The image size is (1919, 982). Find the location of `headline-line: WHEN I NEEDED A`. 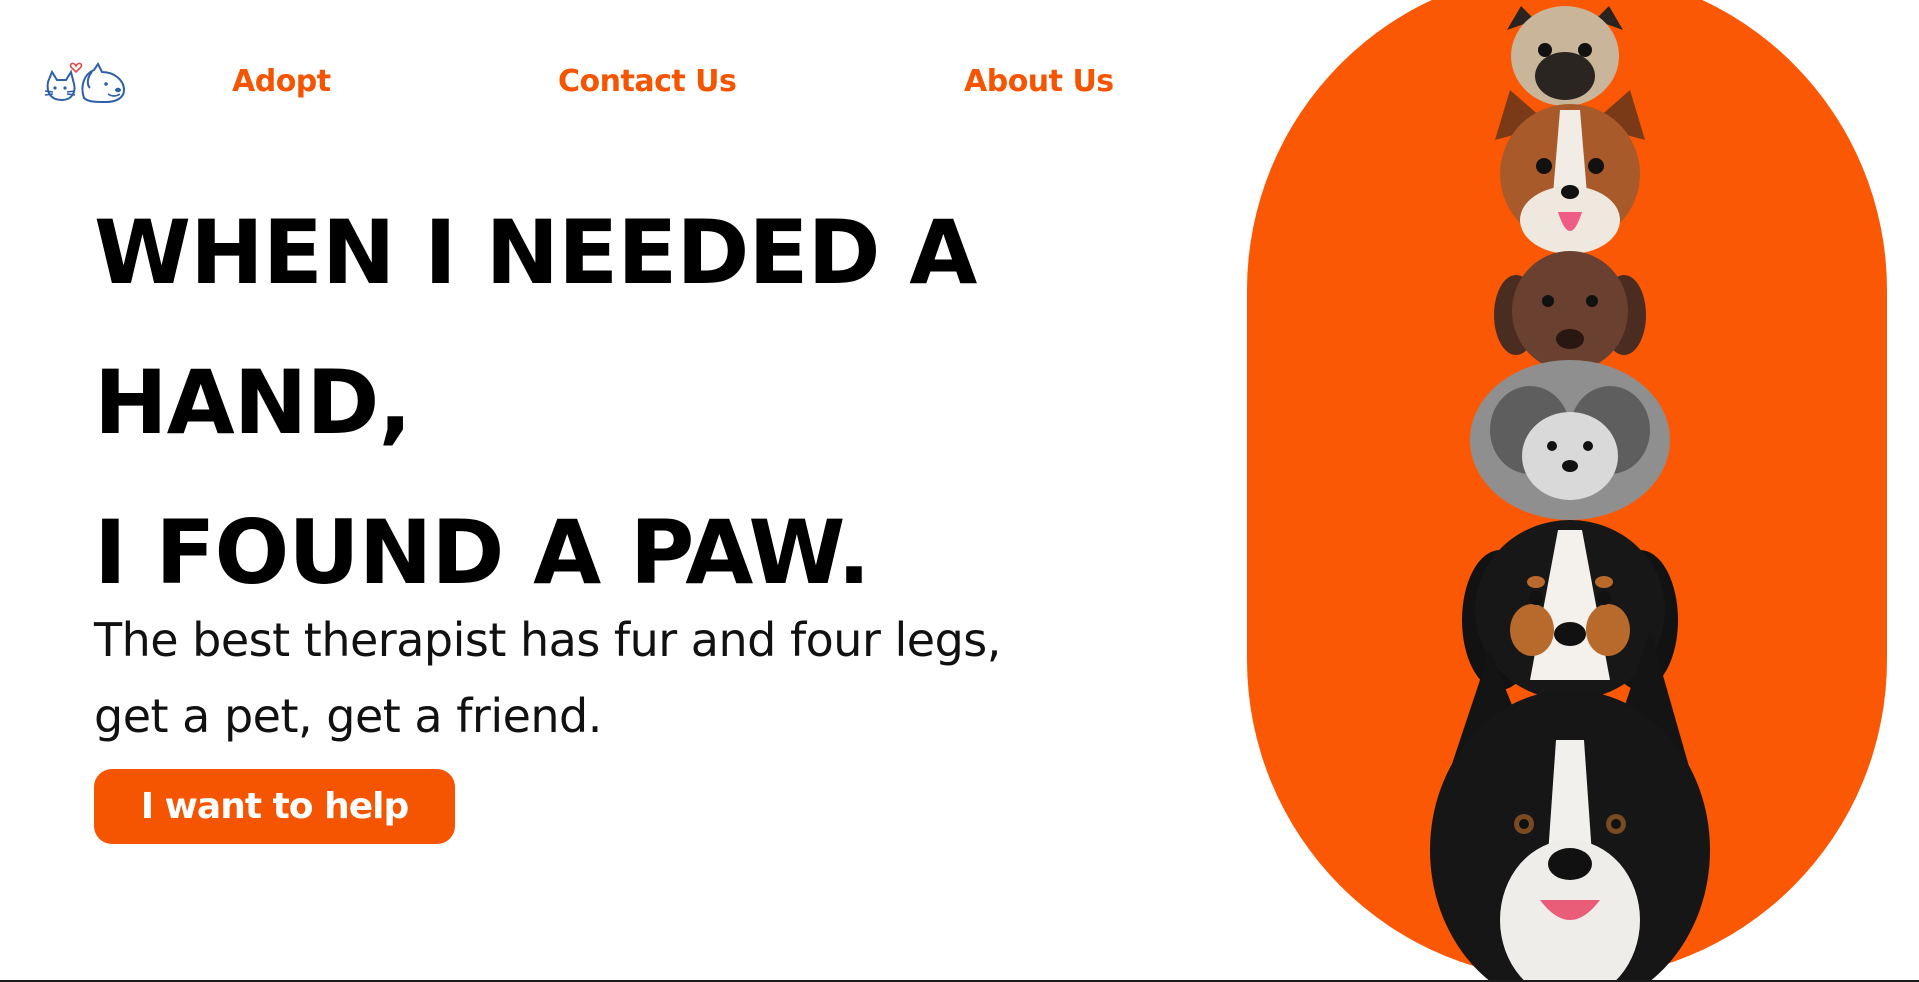

headline-line: WHEN I NEEDED A is located at coordinates (535, 252).